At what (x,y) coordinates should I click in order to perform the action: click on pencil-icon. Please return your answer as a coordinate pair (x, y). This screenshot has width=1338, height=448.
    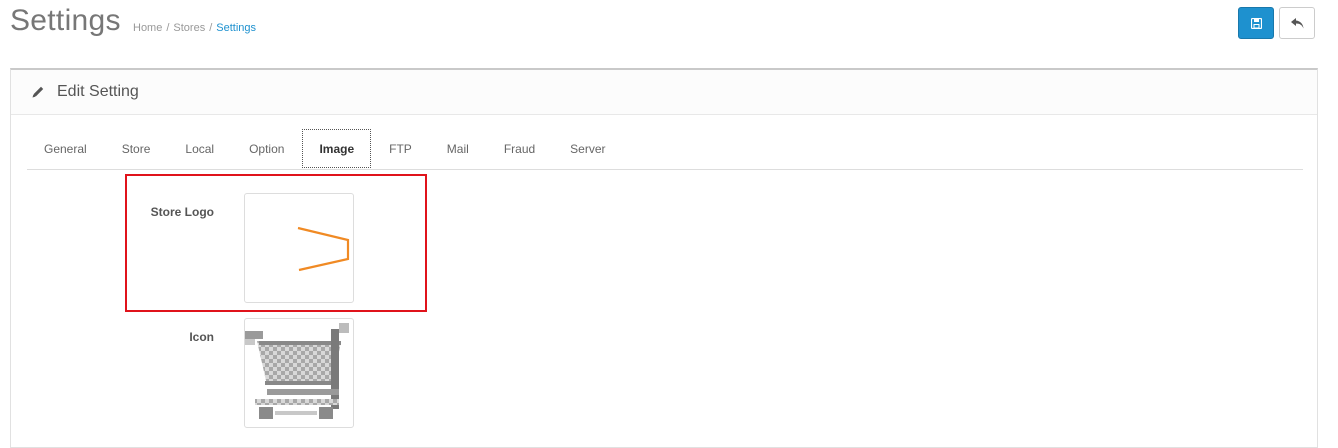
    Looking at the image, I should click on (38, 92).